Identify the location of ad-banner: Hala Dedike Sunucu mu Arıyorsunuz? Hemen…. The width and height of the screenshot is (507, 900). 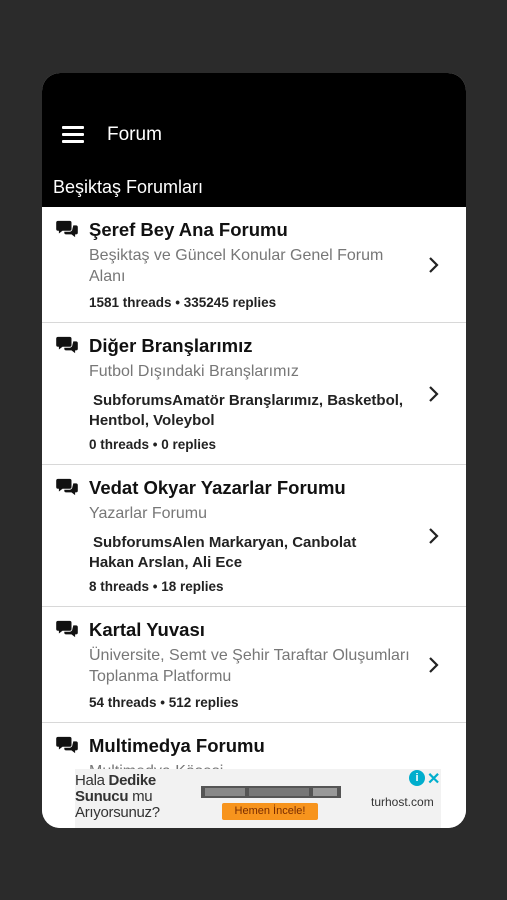
(258, 798).